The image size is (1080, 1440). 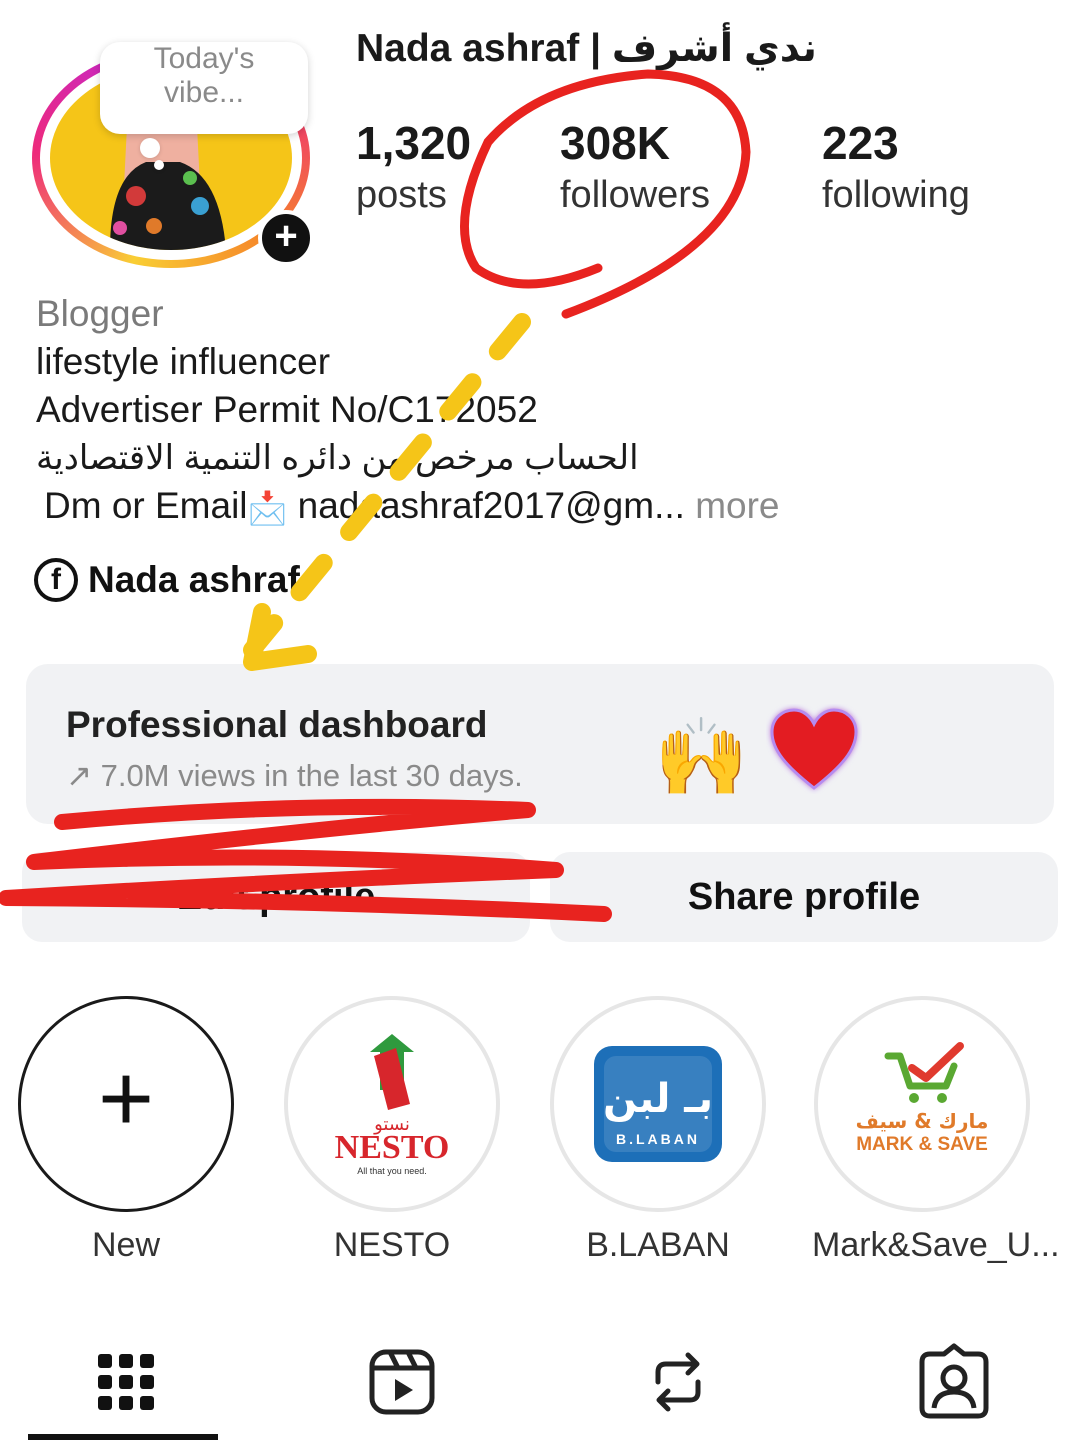 I want to click on facebook-link: f Nada ashraf, so click(x=167, y=580).